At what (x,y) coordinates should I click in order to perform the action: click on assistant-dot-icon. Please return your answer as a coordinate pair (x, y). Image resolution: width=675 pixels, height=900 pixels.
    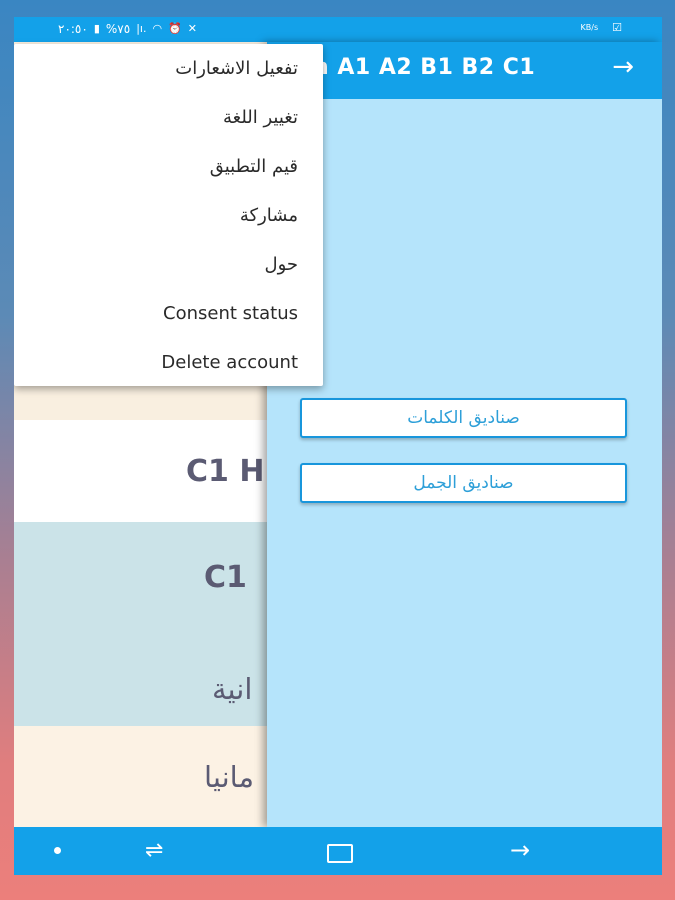
    Looking at the image, I should click on (57, 850).